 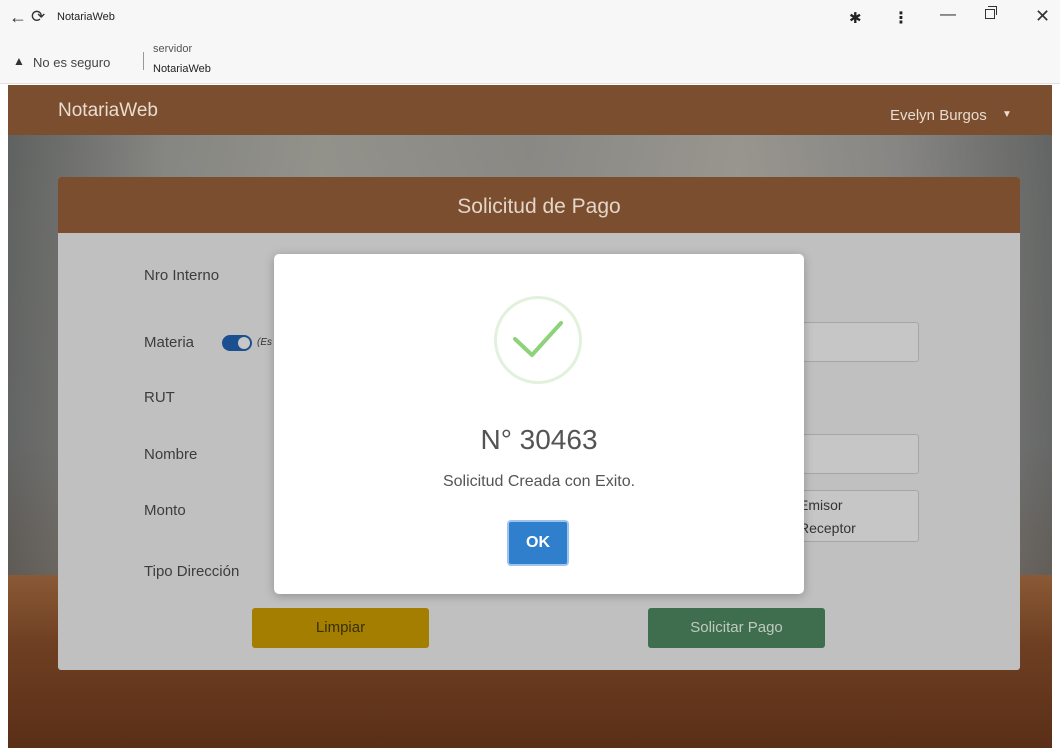 I want to click on restore-icon, so click(x=991, y=12).